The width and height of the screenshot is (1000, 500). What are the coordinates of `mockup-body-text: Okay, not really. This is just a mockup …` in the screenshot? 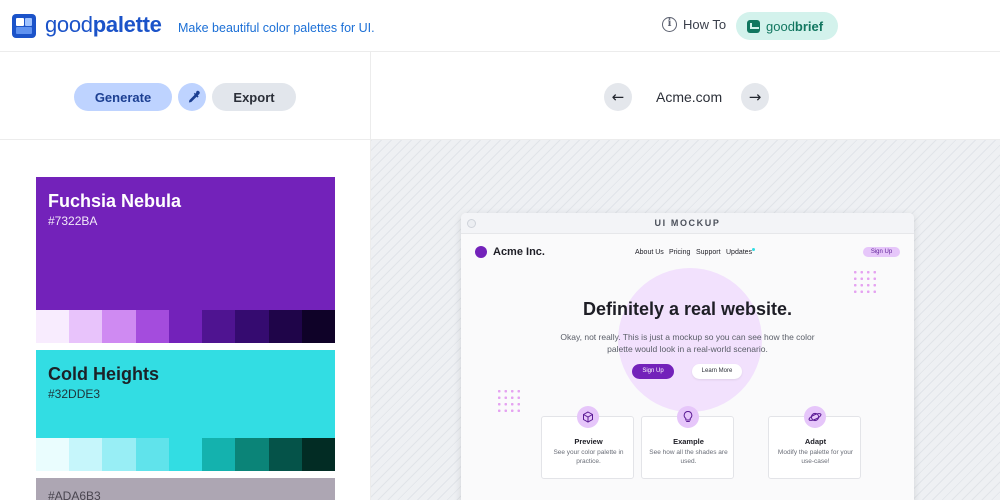 It's located at (687, 343).